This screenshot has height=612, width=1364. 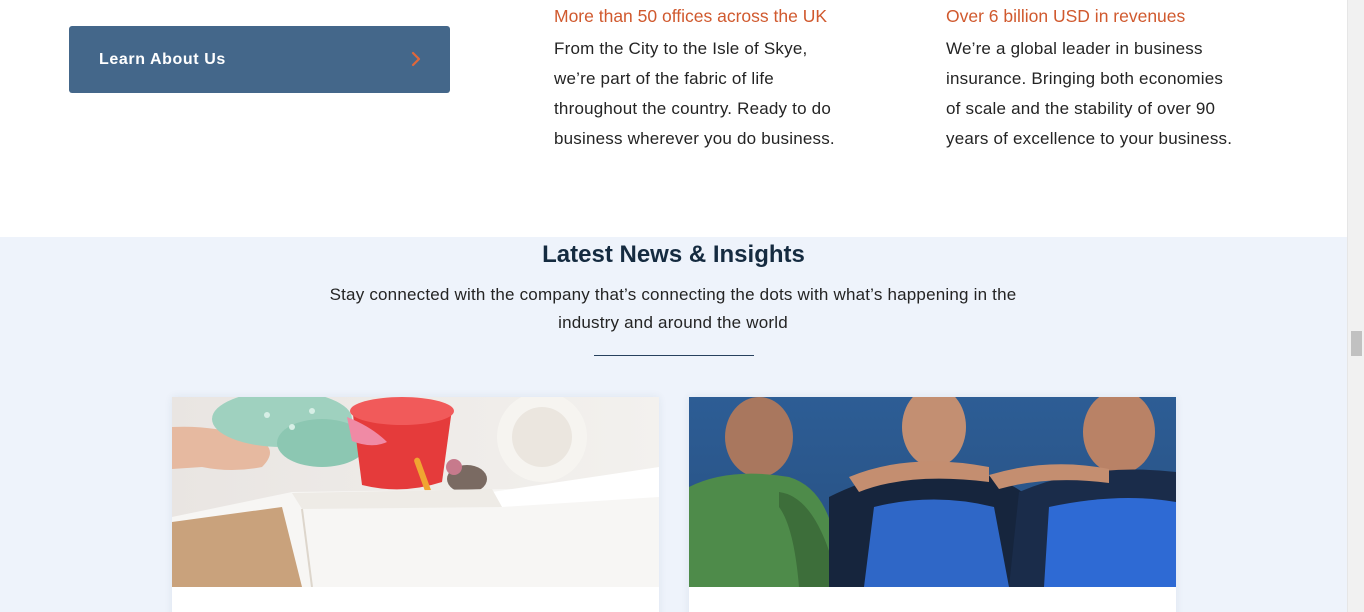 I want to click on rugby-team-huddle-photo, so click(x=932, y=492).